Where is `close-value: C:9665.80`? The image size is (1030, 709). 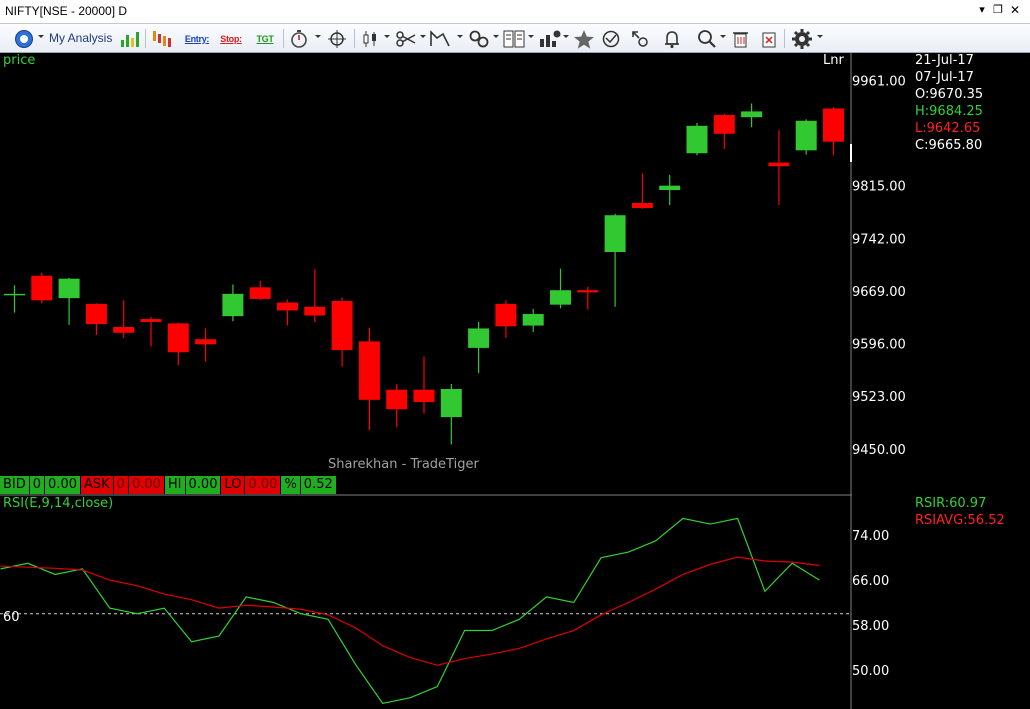
close-value: C:9665.80 is located at coordinates (949, 145).